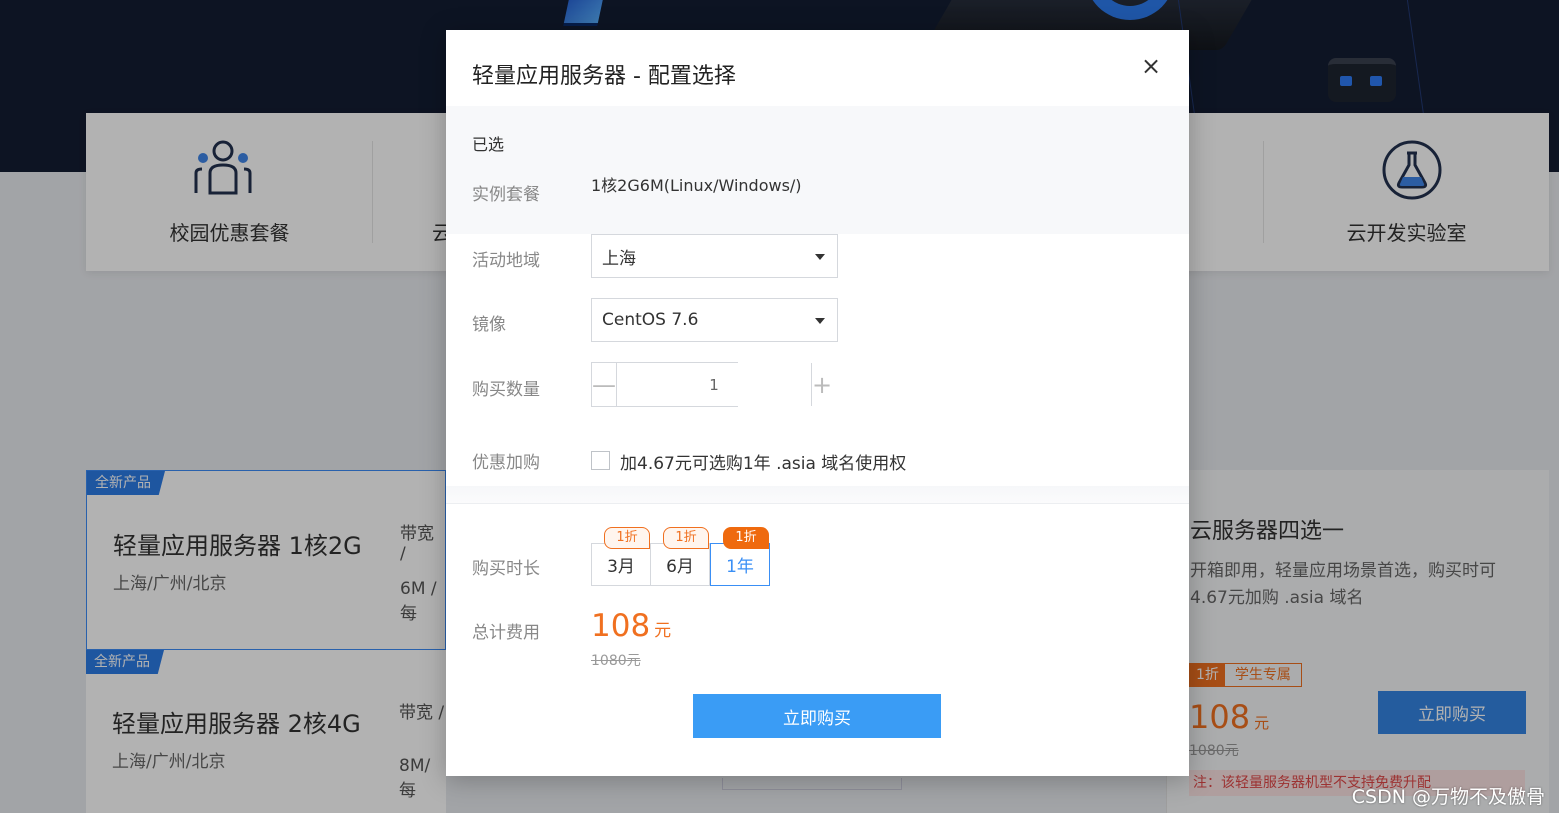  What do you see at coordinates (506, 390) in the screenshot?
I see `quantity-label: 购买数量` at bounding box center [506, 390].